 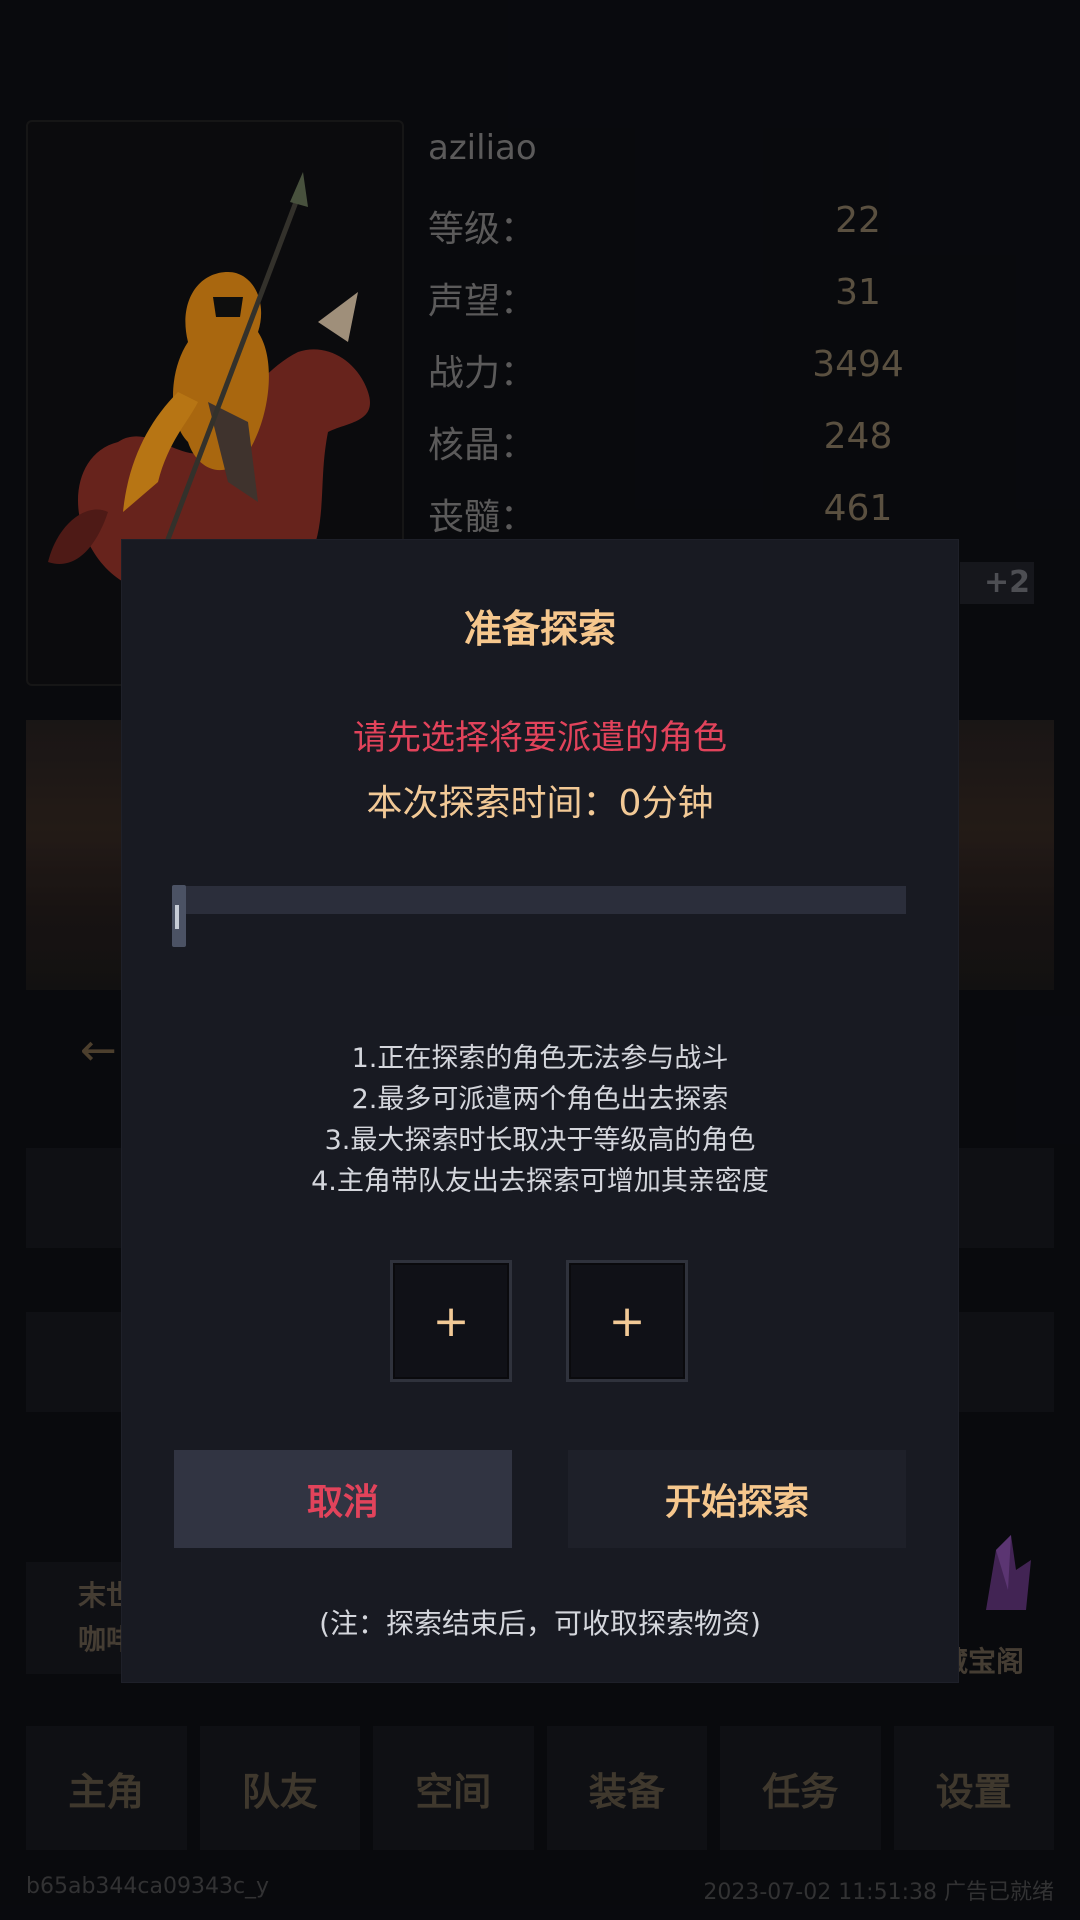 What do you see at coordinates (540, 1058) in the screenshot?
I see `rule-item: 1.正在探索的角色无法参与战斗` at bounding box center [540, 1058].